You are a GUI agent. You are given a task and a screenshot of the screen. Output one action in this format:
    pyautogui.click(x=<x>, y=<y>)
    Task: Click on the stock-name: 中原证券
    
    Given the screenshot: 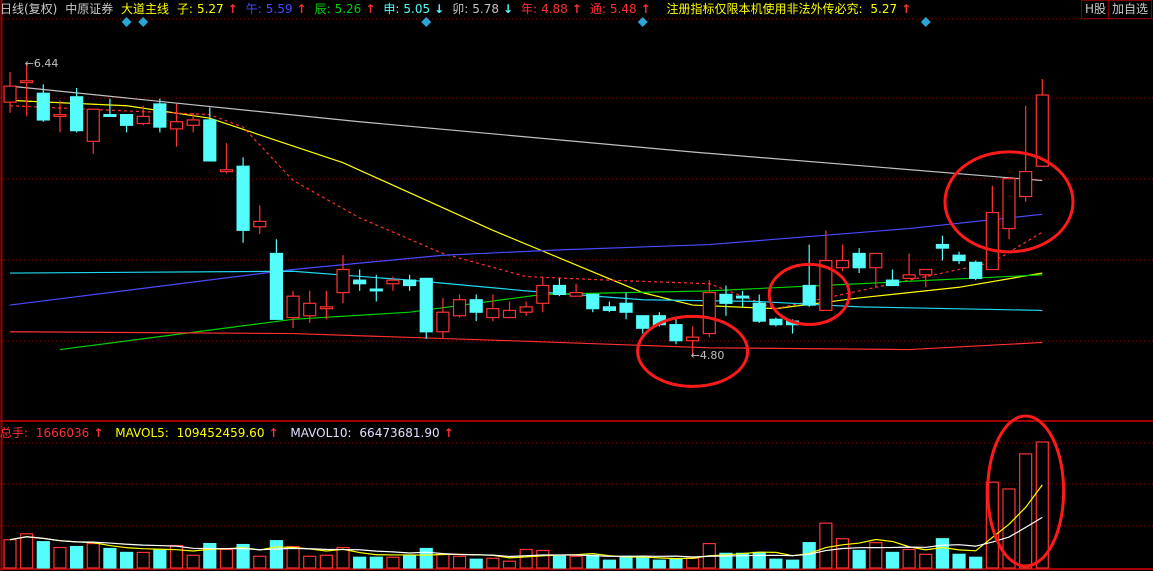 What is the action you would take?
    pyautogui.click(x=89, y=9)
    